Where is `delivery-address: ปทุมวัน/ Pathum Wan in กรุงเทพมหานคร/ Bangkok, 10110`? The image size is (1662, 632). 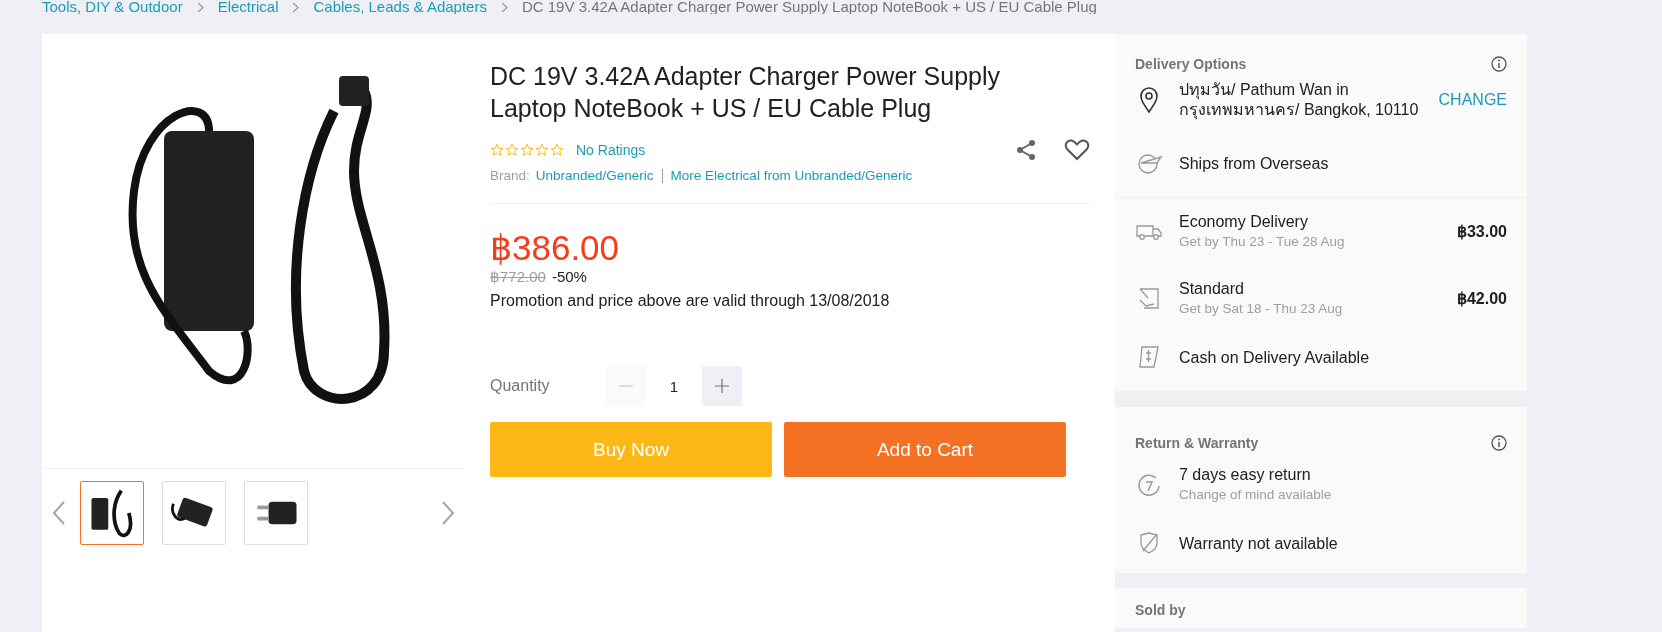
delivery-address: ปทุมวัน/ Pathum Wan in กรุงเทพมหานคร/ Bangkok, 10110 is located at coordinates (1299, 100).